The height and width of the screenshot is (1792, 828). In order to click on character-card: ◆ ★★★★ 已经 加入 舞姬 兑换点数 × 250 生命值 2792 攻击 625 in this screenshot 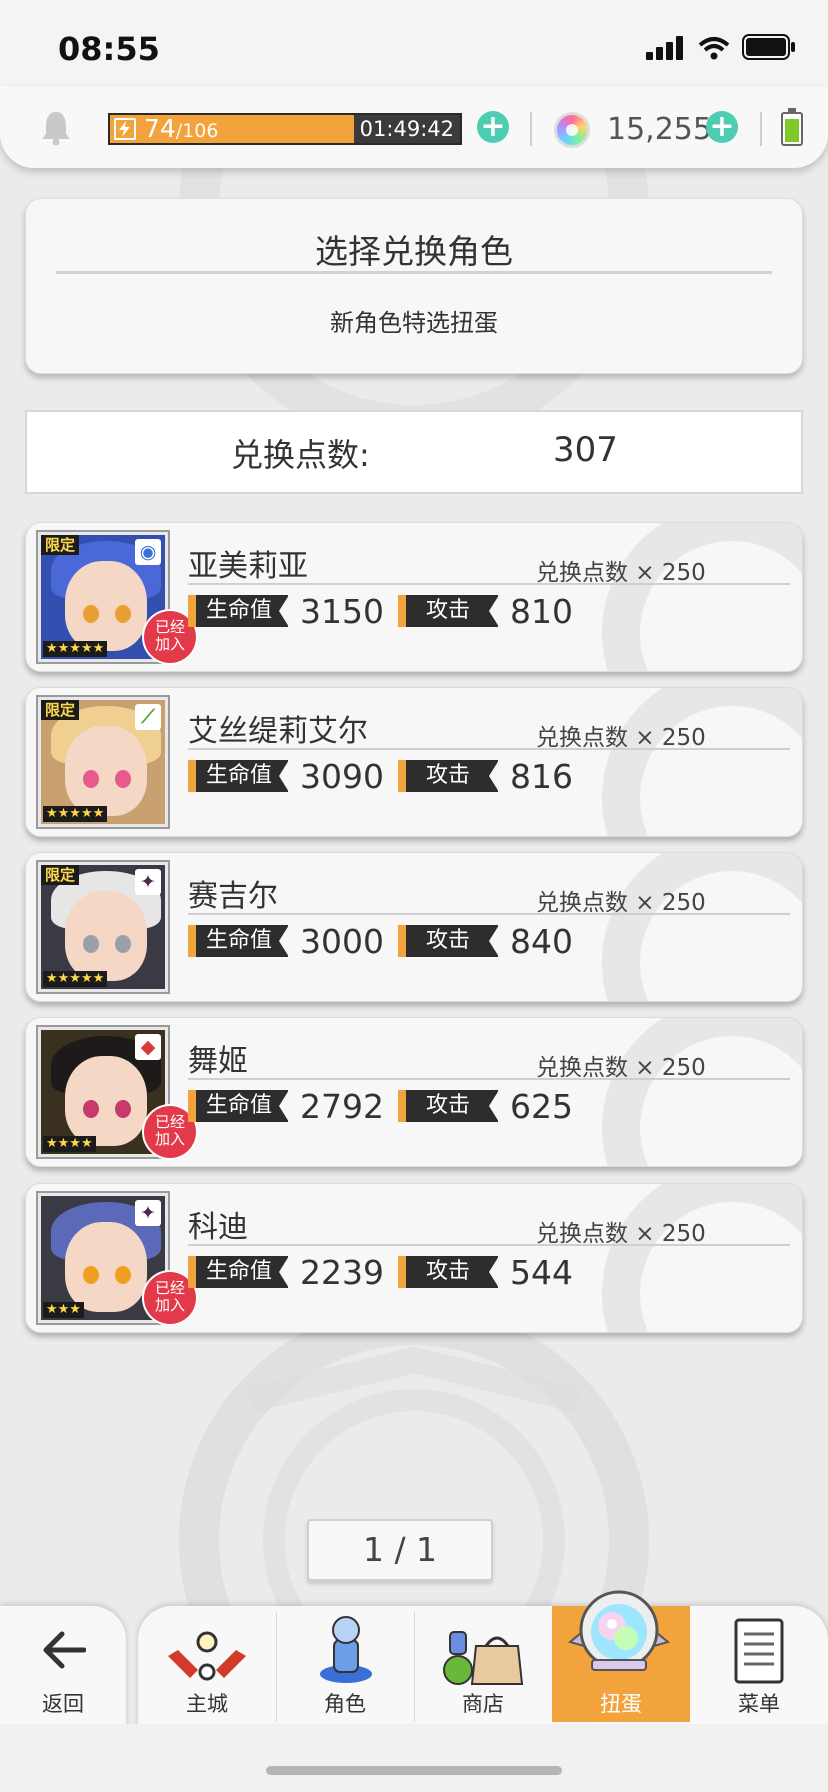, I will do `click(414, 1092)`.